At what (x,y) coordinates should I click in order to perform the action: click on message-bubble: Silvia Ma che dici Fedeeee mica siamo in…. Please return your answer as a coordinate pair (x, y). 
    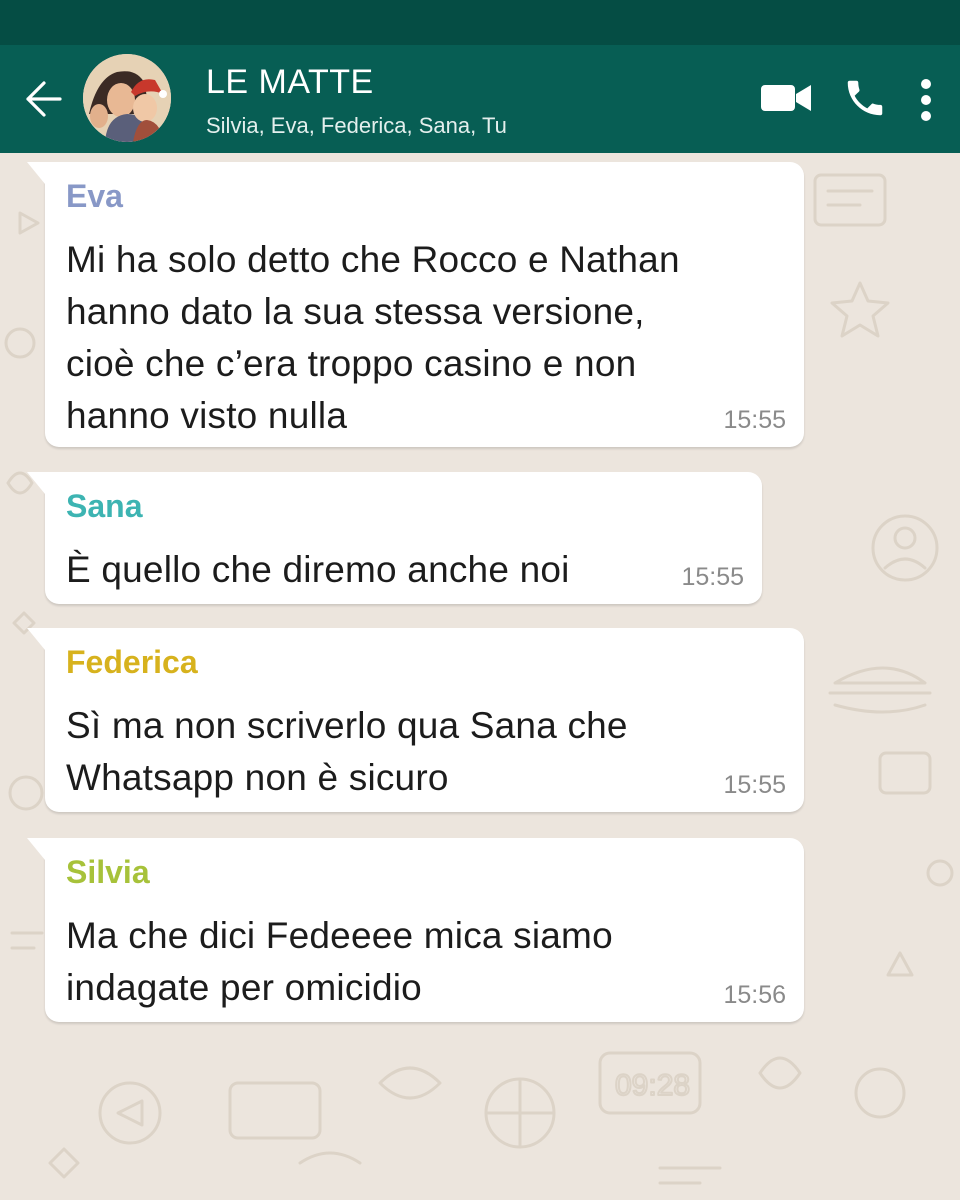
    Looking at the image, I should click on (415, 930).